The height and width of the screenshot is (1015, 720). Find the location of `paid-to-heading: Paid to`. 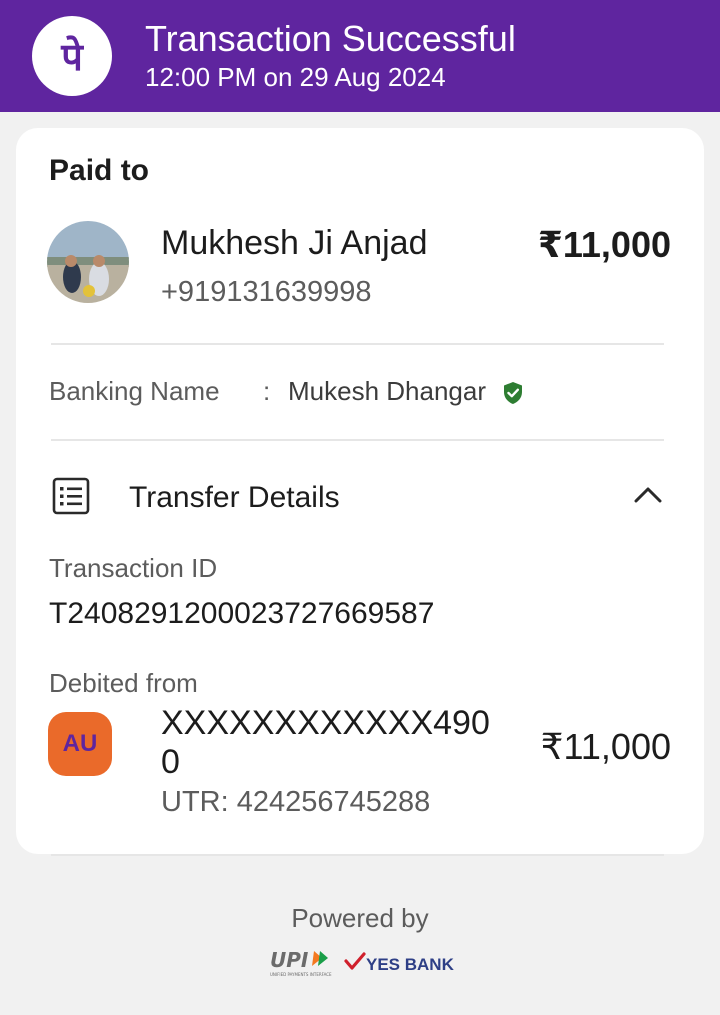

paid-to-heading: Paid to is located at coordinates (99, 170).